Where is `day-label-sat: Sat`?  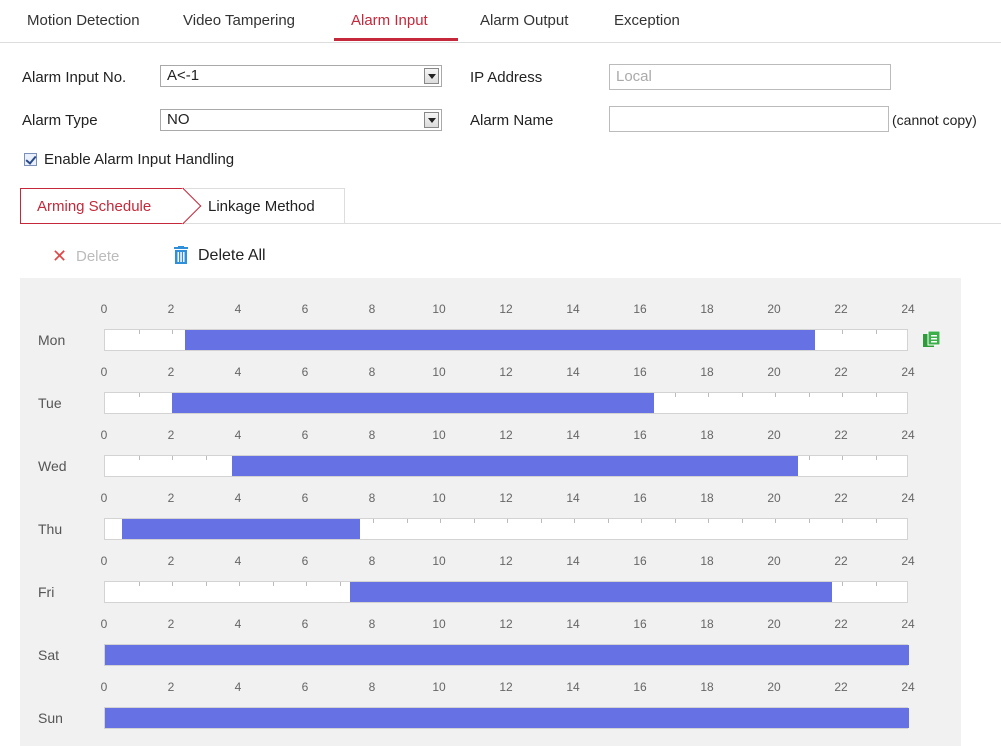
day-label-sat: Sat is located at coordinates (49, 655).